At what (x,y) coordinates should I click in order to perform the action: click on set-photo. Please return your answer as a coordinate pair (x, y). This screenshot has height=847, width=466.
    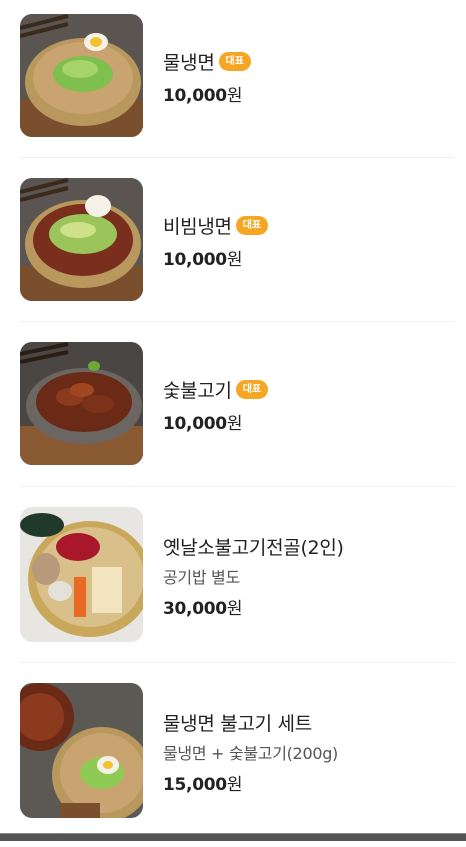
    Looking at the image, I should click on (81, 750).